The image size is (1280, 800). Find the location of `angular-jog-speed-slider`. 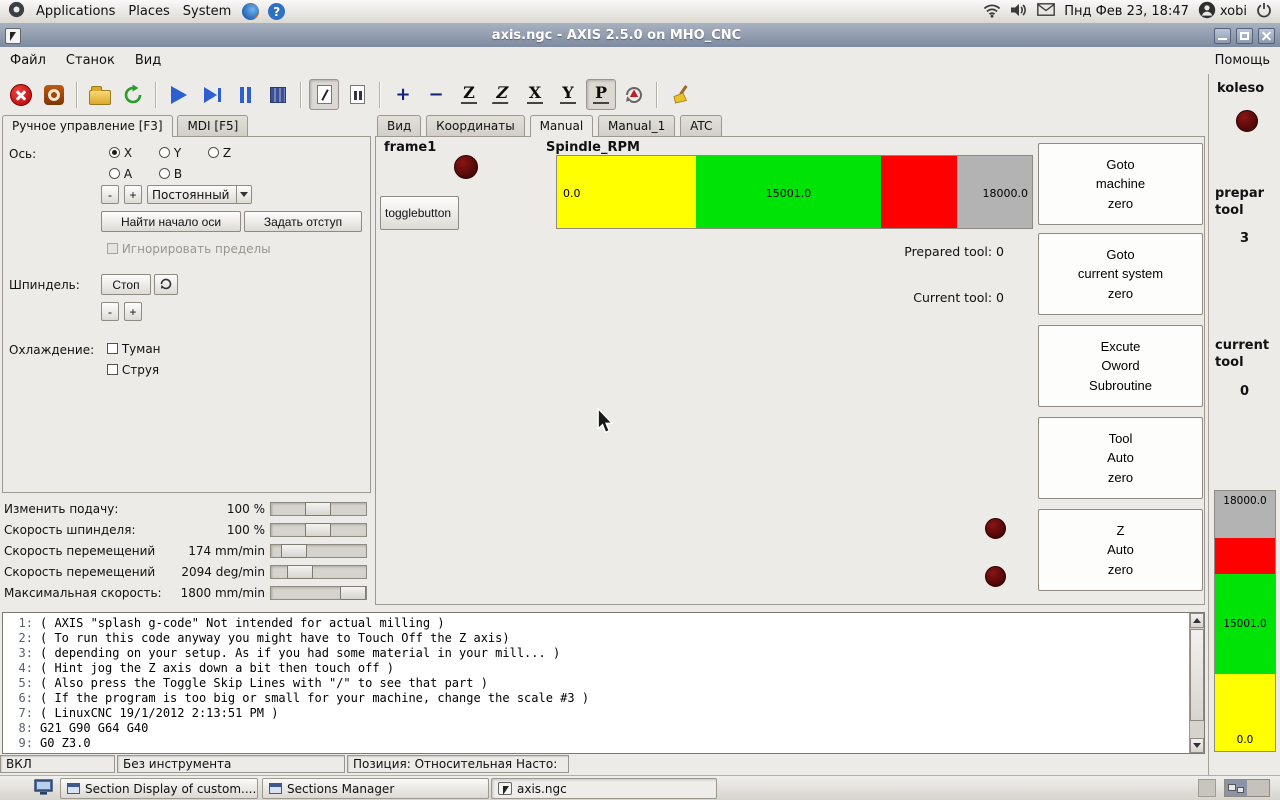

angular-jog-speed-slider is located at coordinates (318, 572).